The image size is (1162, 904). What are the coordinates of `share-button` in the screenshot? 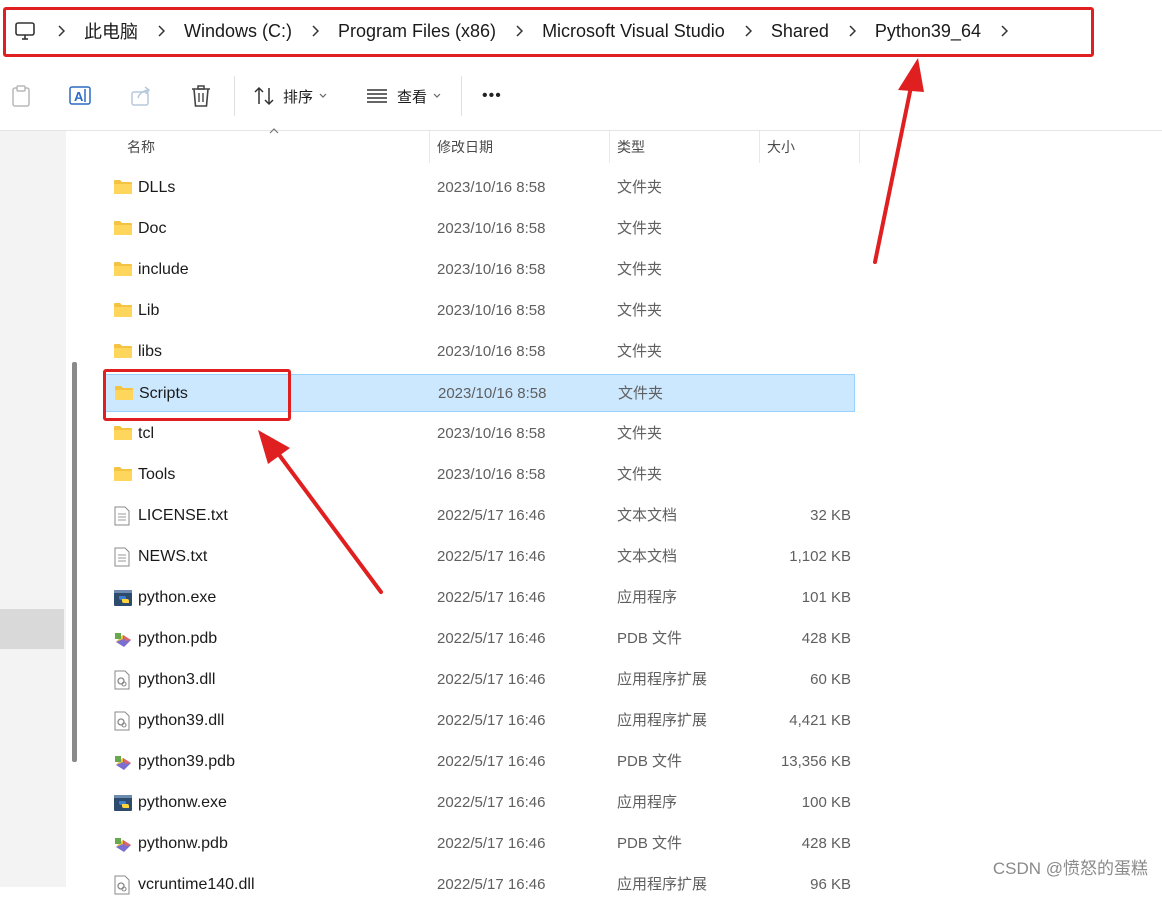 It's located at (142, 96).